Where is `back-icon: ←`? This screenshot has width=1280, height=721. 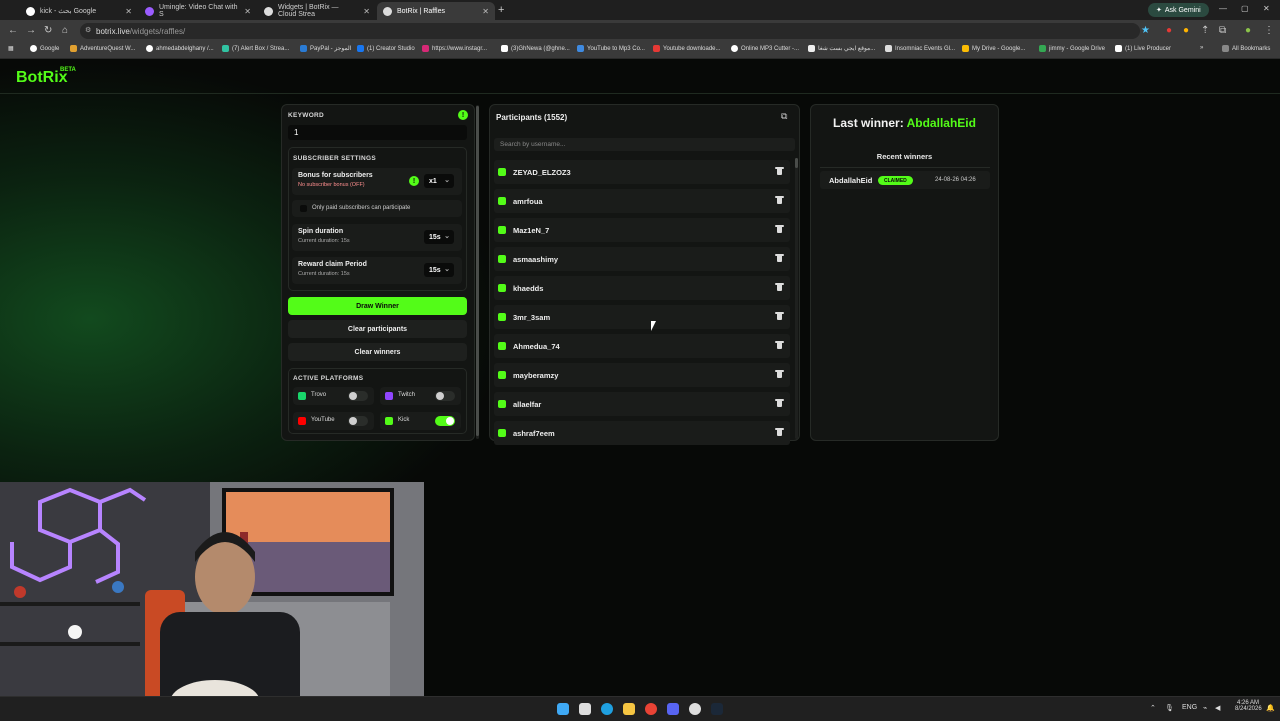 back-icon: ← is located at coordinates (13, 30).